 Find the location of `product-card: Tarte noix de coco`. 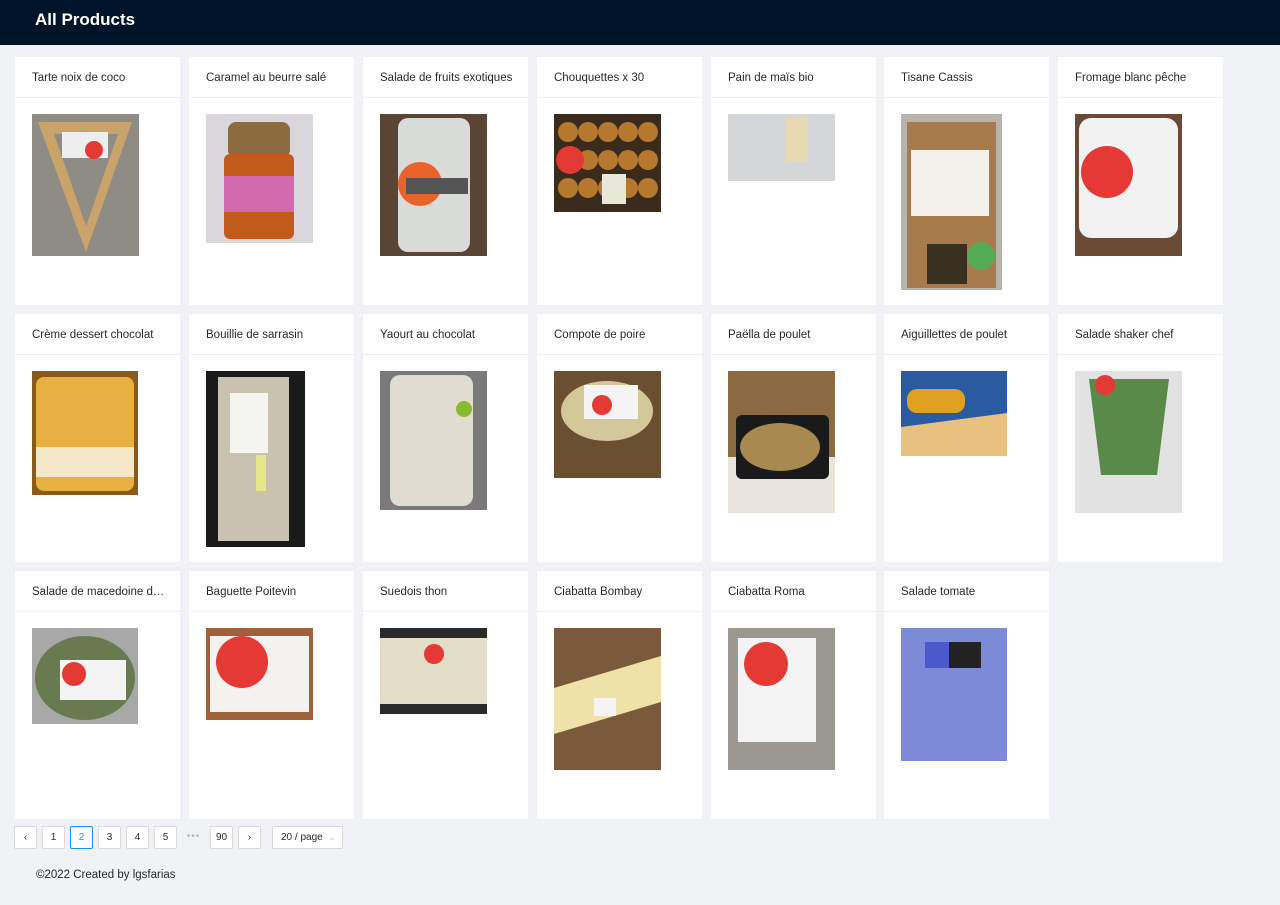

product-card: Tarte noix de coco is located at coordinates (97, 181).